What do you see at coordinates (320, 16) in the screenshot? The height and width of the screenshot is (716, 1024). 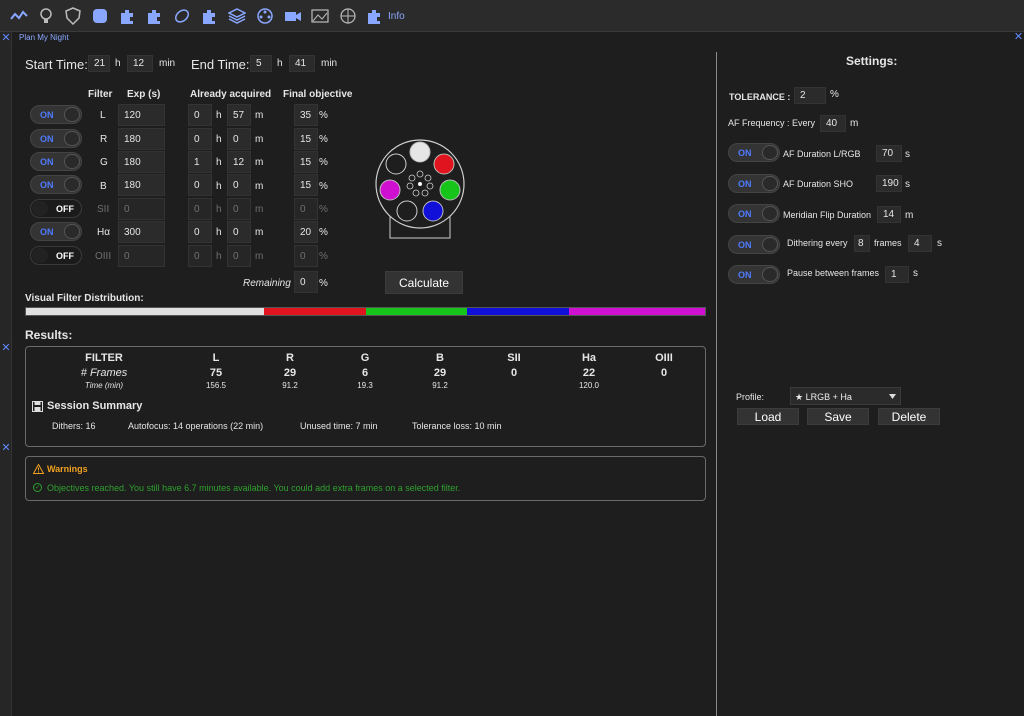 I see `image-icon` at bounding box center [320, 16].